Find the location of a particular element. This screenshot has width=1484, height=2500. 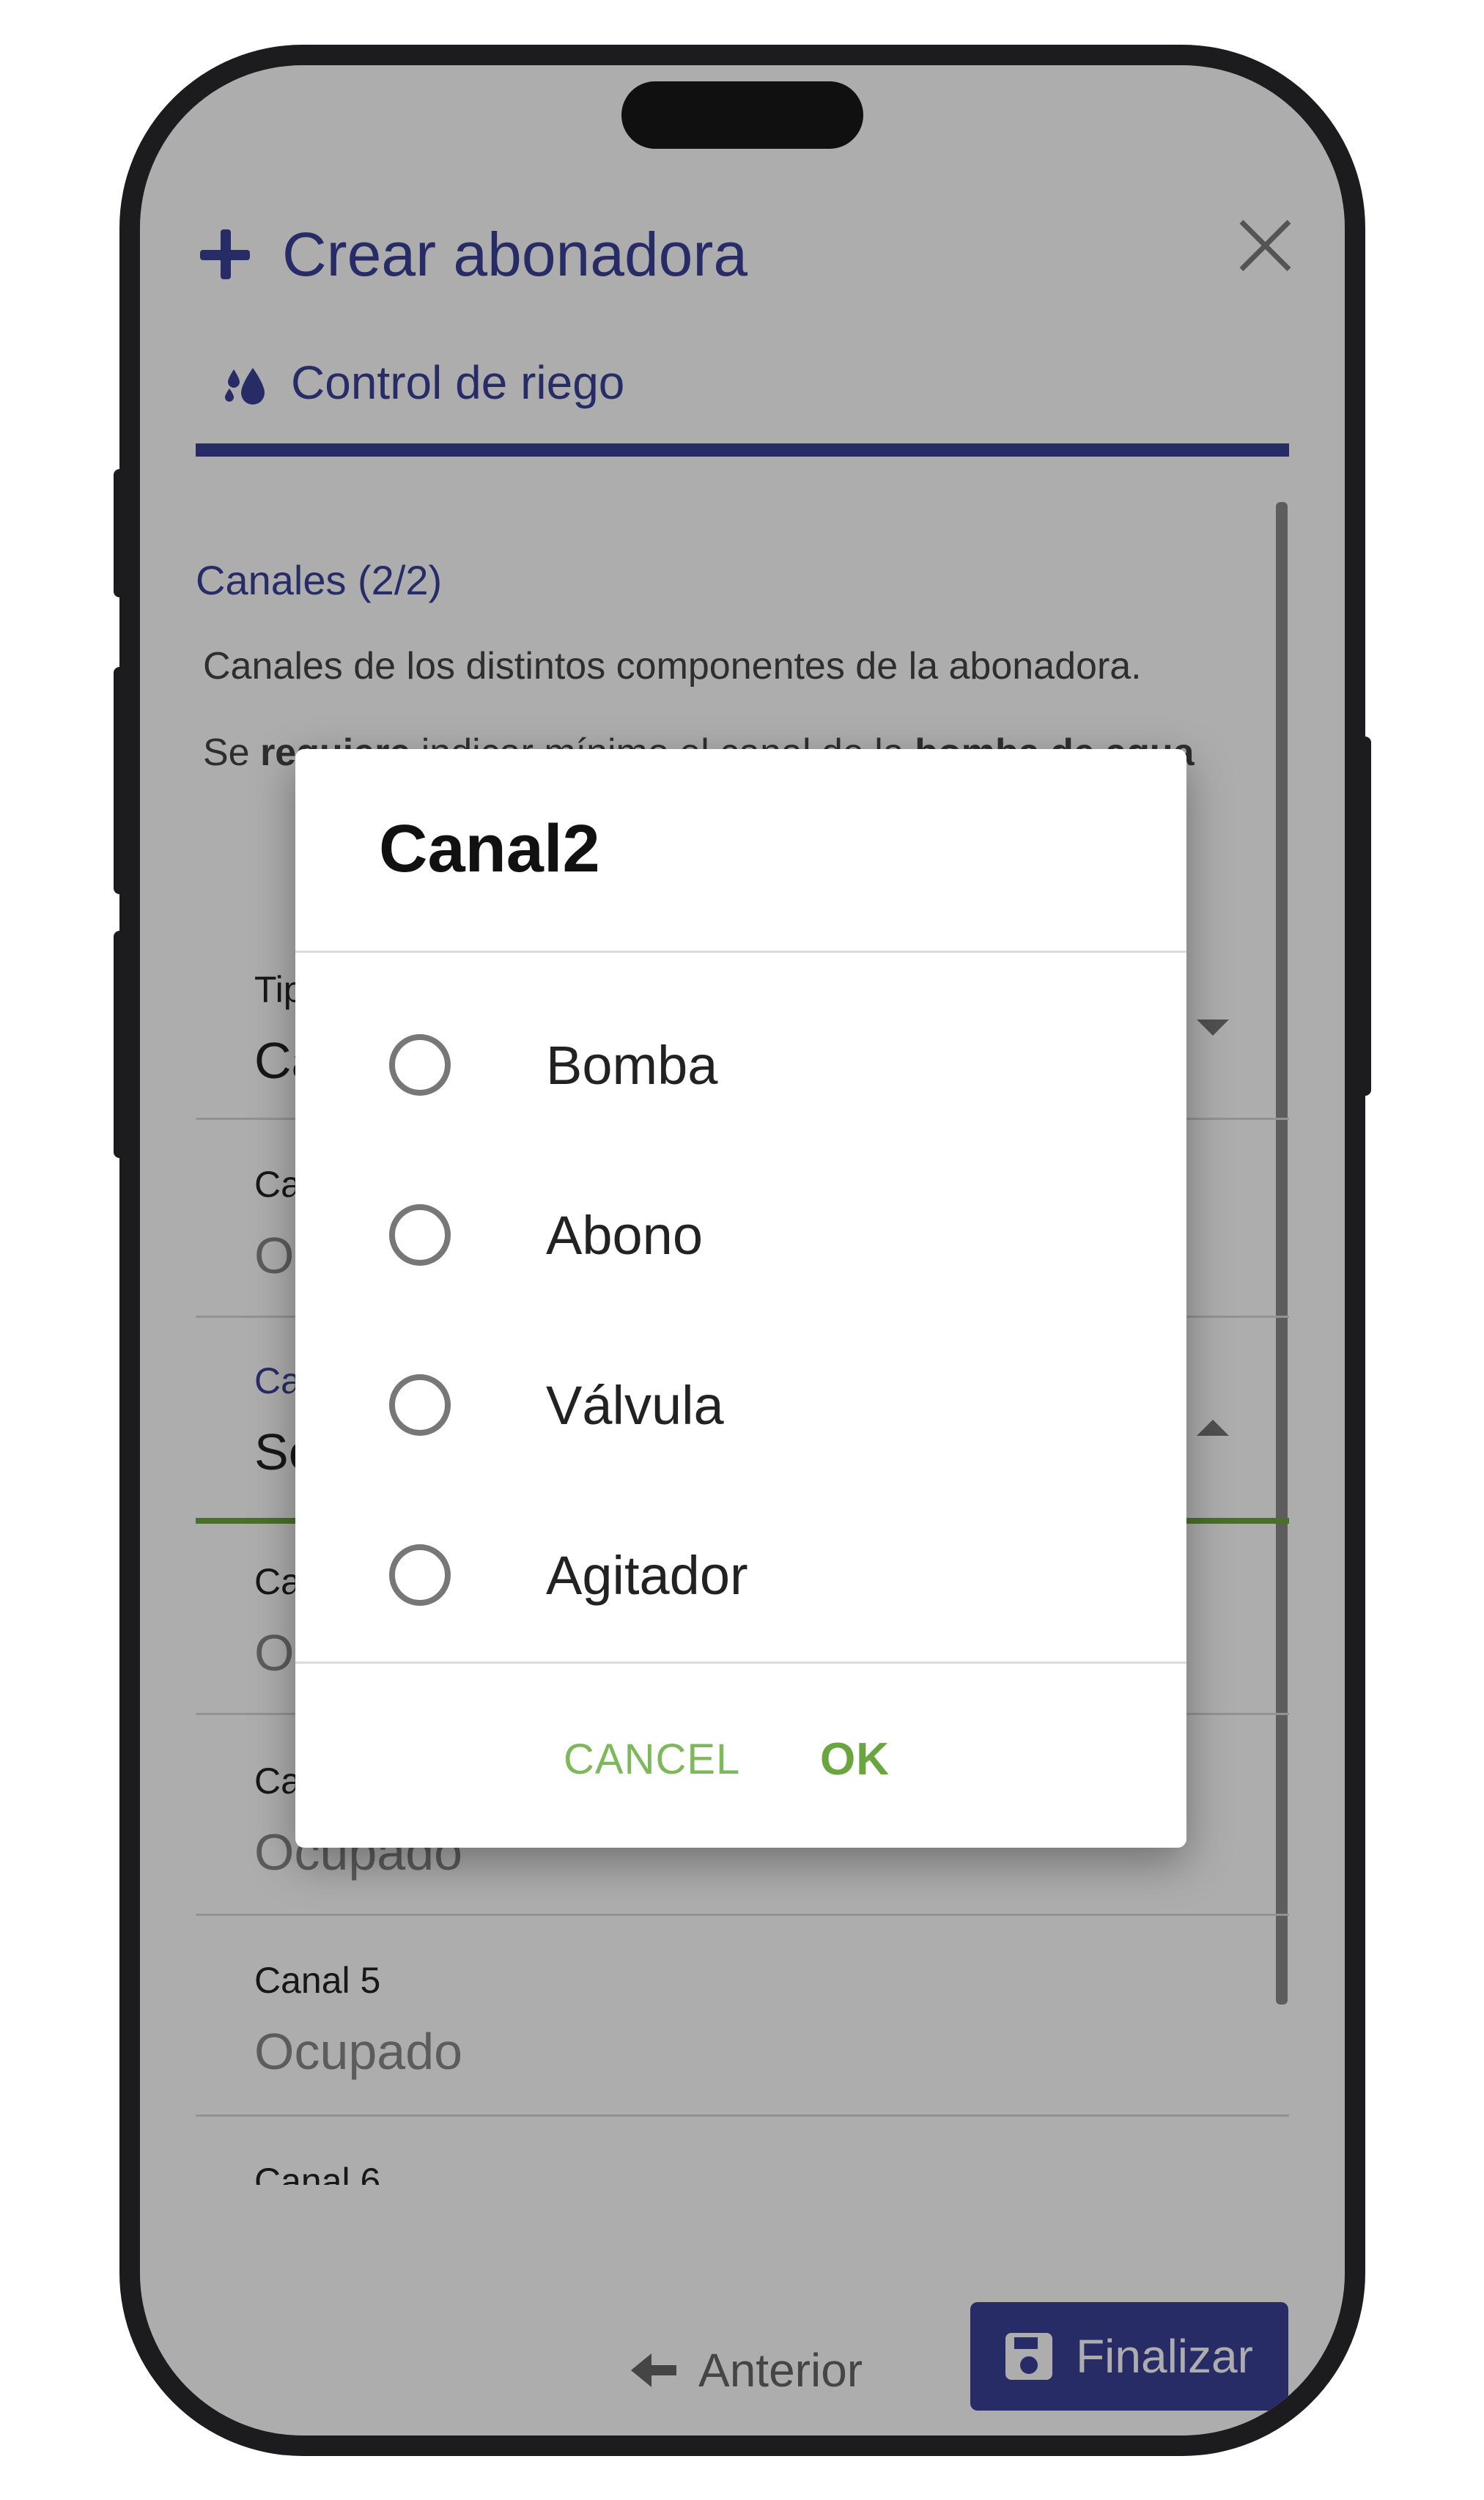

ok-button: OK is located at coordinates (855, 1759).